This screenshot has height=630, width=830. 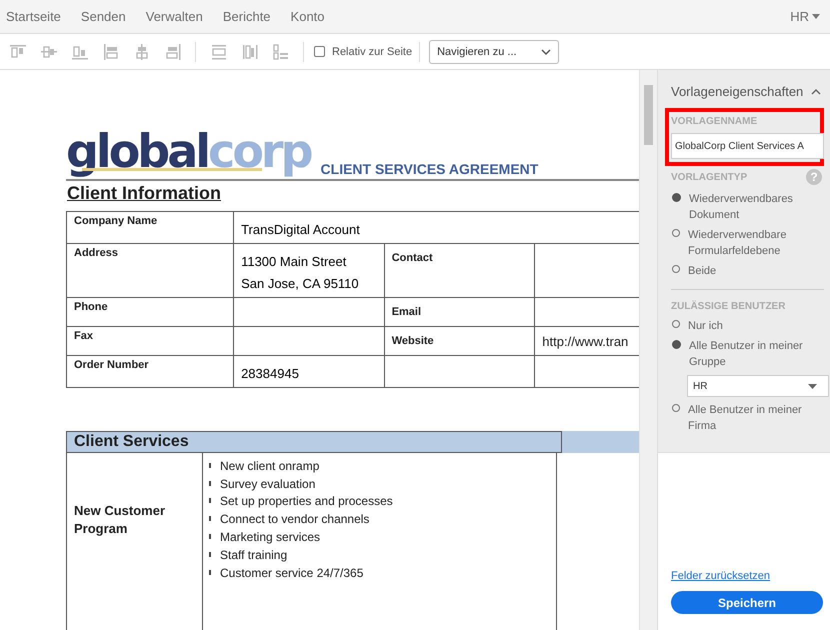 I want to click on field-label: Fax, so click(x=150, y=341).